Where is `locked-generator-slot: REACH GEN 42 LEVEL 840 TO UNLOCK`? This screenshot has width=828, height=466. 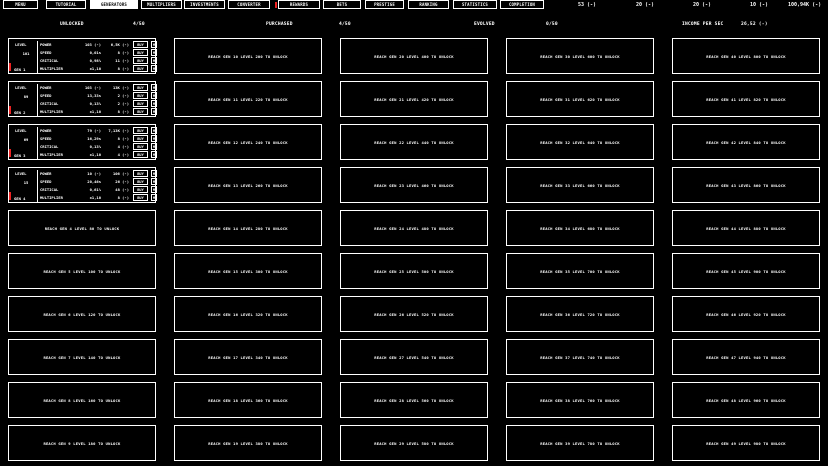
locked-generator-slot: REACH GEN 42 LEVEL 840 TO UNLOCK is located at coordinates (746, 142).